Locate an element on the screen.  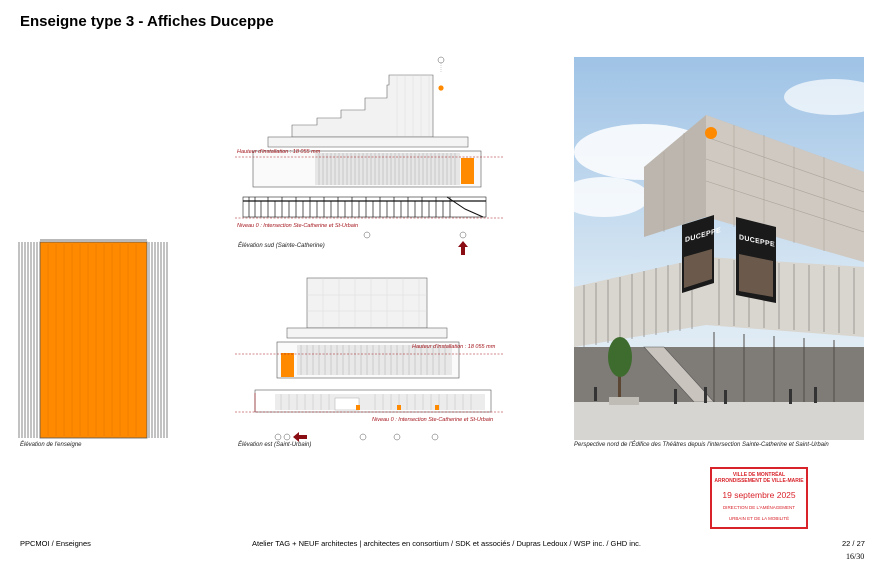
stamp-line-3: DIRECTION DE L'AMÉNAGEMENT is located at coordinates (759, 507).